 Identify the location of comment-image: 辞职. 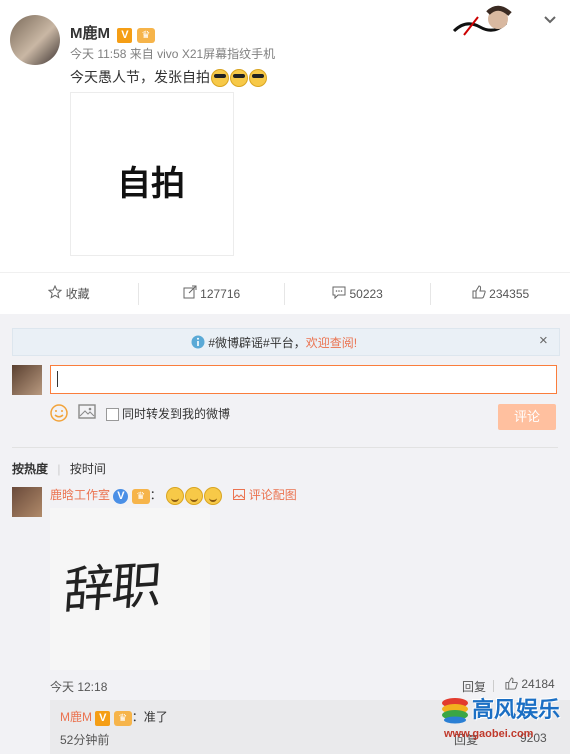
(130, 589).